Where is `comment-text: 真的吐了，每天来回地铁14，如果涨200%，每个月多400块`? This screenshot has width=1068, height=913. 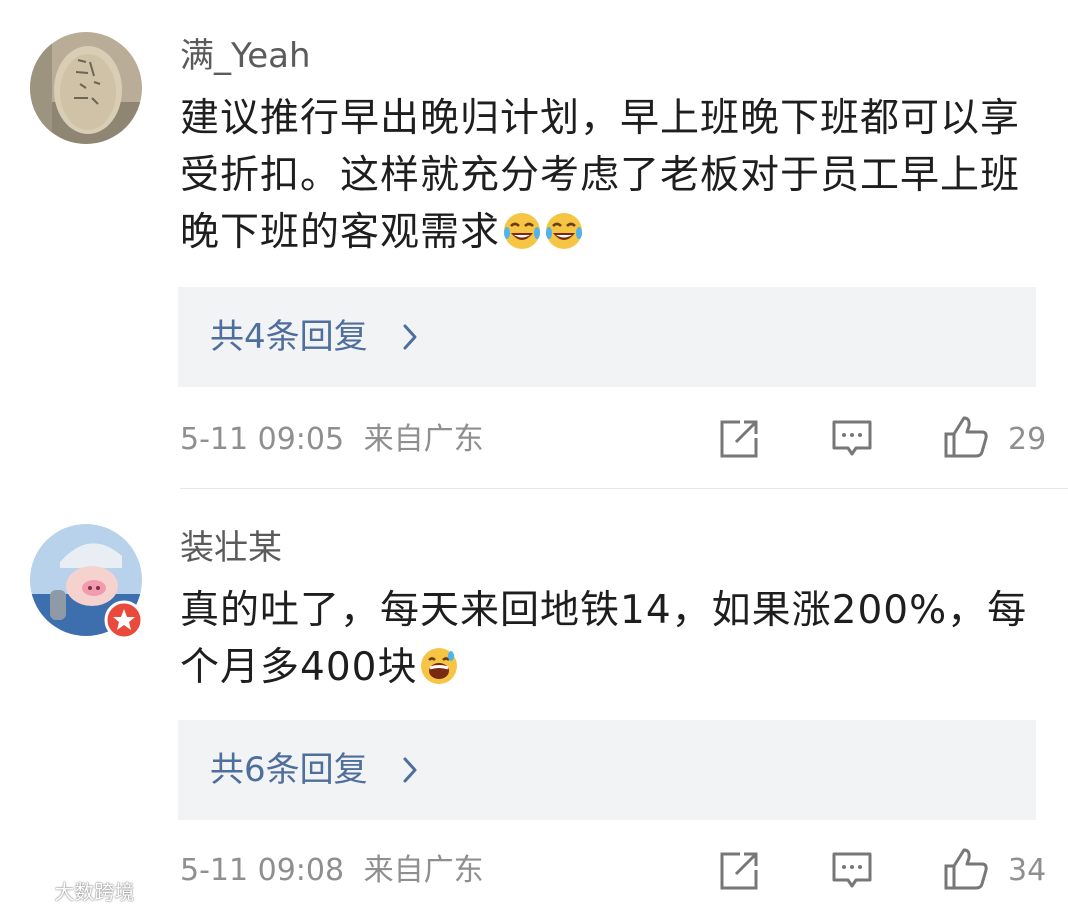
comment-text: 真的吐了，每天来回地铁14，如果涨200%，每个月多400块 is located at coordinates (610, 642).